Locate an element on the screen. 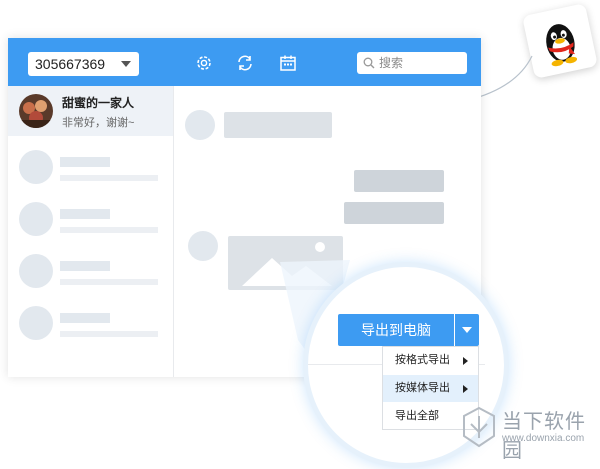  search-placeholder: 搜索 is located at coordinates (391, 63).